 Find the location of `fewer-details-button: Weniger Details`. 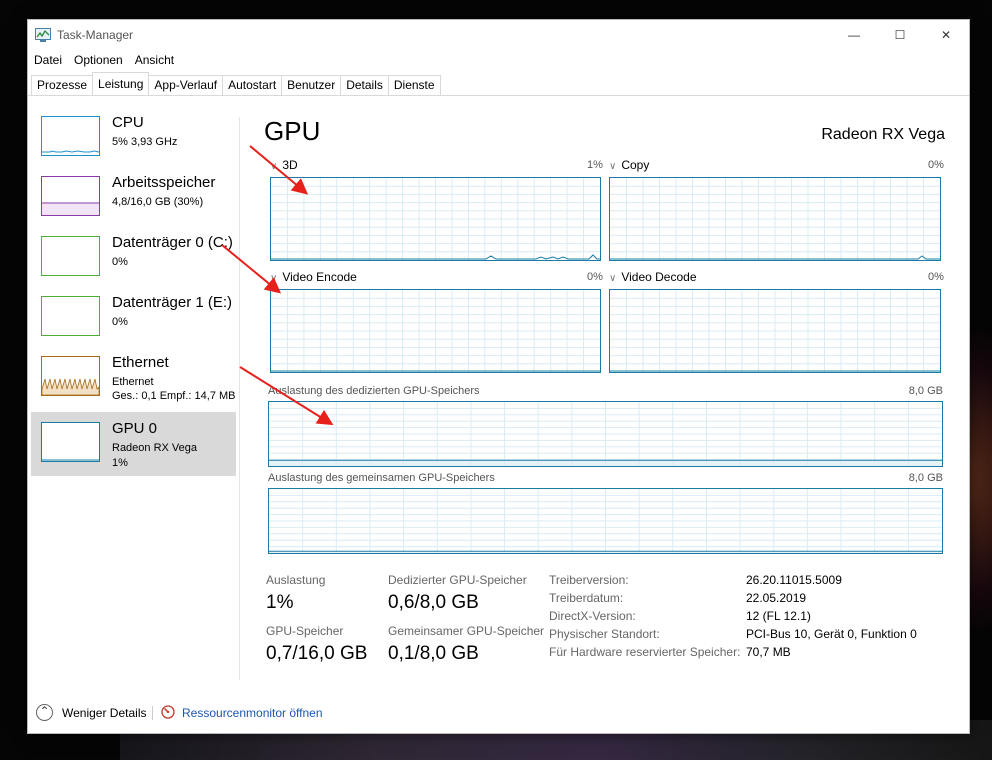

fewer-details-button: Weniger Details is located at coordinates (104, 713).